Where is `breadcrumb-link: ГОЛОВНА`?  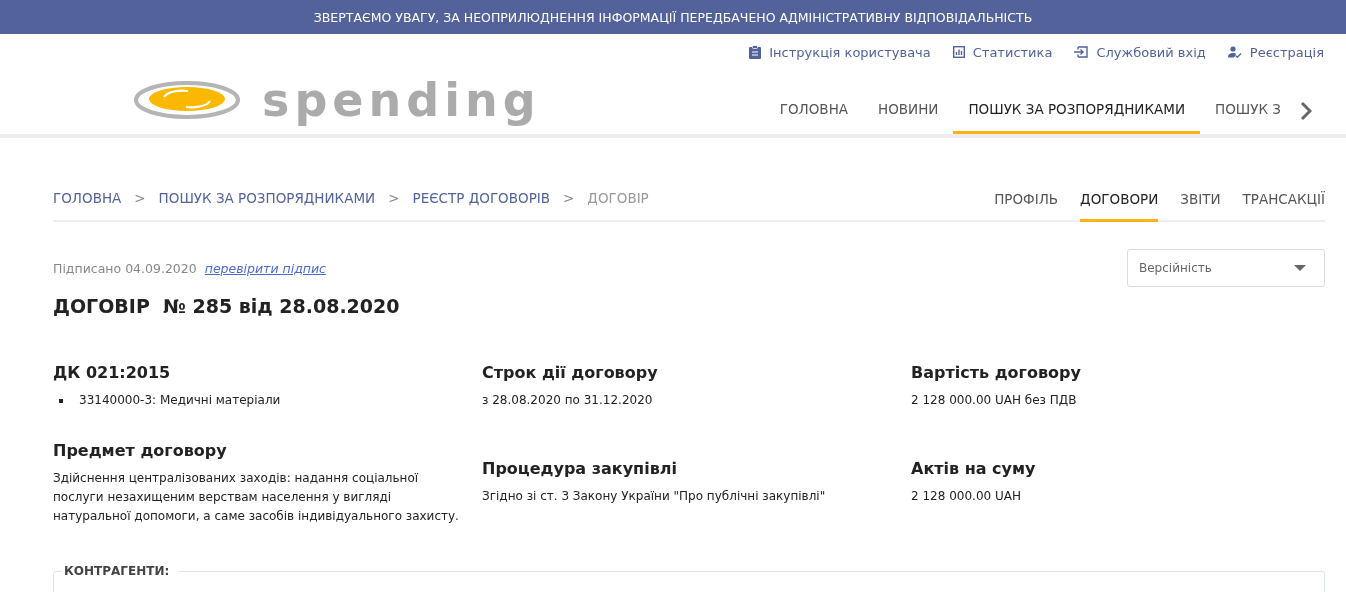 breadcrumb-link: ГОЛОВНА is located at coordinates (87, 198).